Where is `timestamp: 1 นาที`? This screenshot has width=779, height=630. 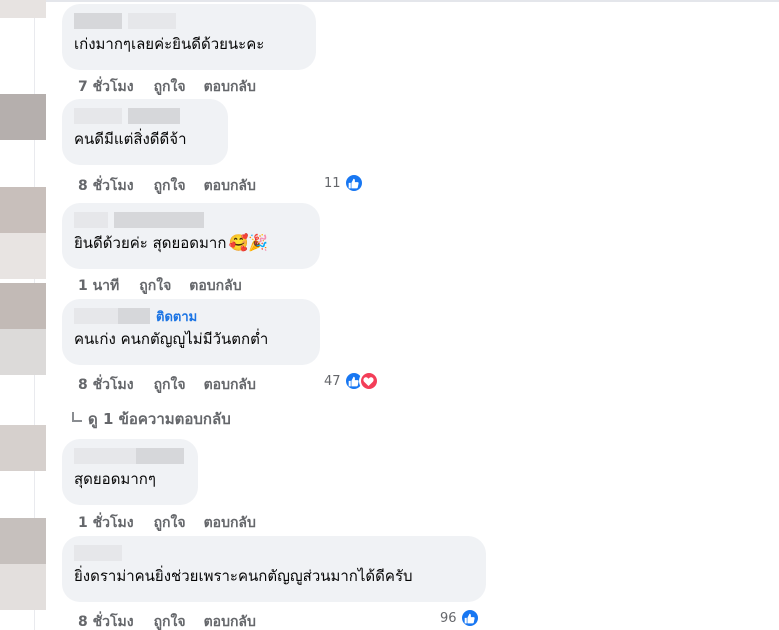 timestamp: 1 นาที is located at coordinates (98, 286).